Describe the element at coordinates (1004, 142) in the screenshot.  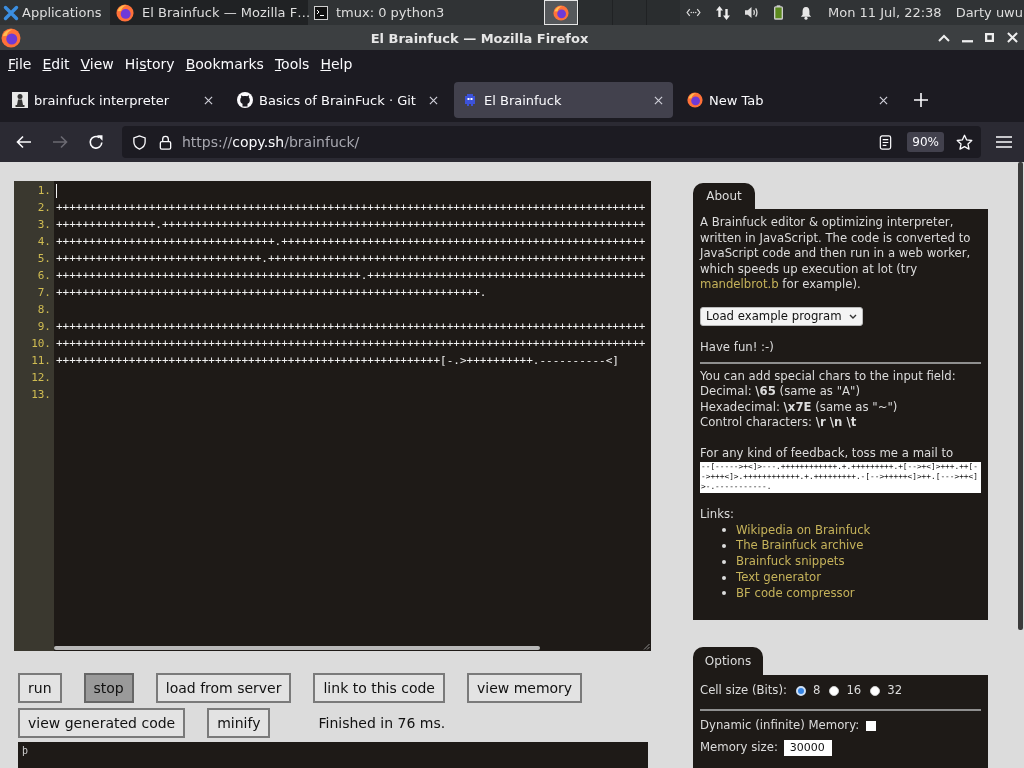
I see `menu-icon` at that location.